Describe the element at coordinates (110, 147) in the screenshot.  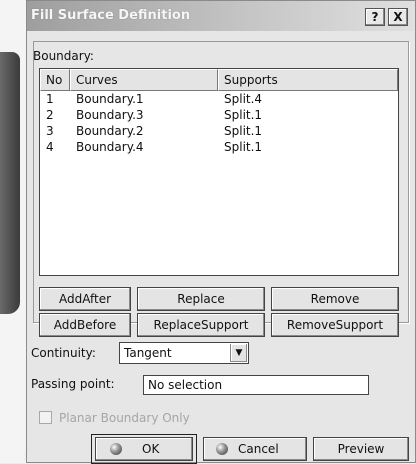
I see `row-curve: Boundary.4` at that location.